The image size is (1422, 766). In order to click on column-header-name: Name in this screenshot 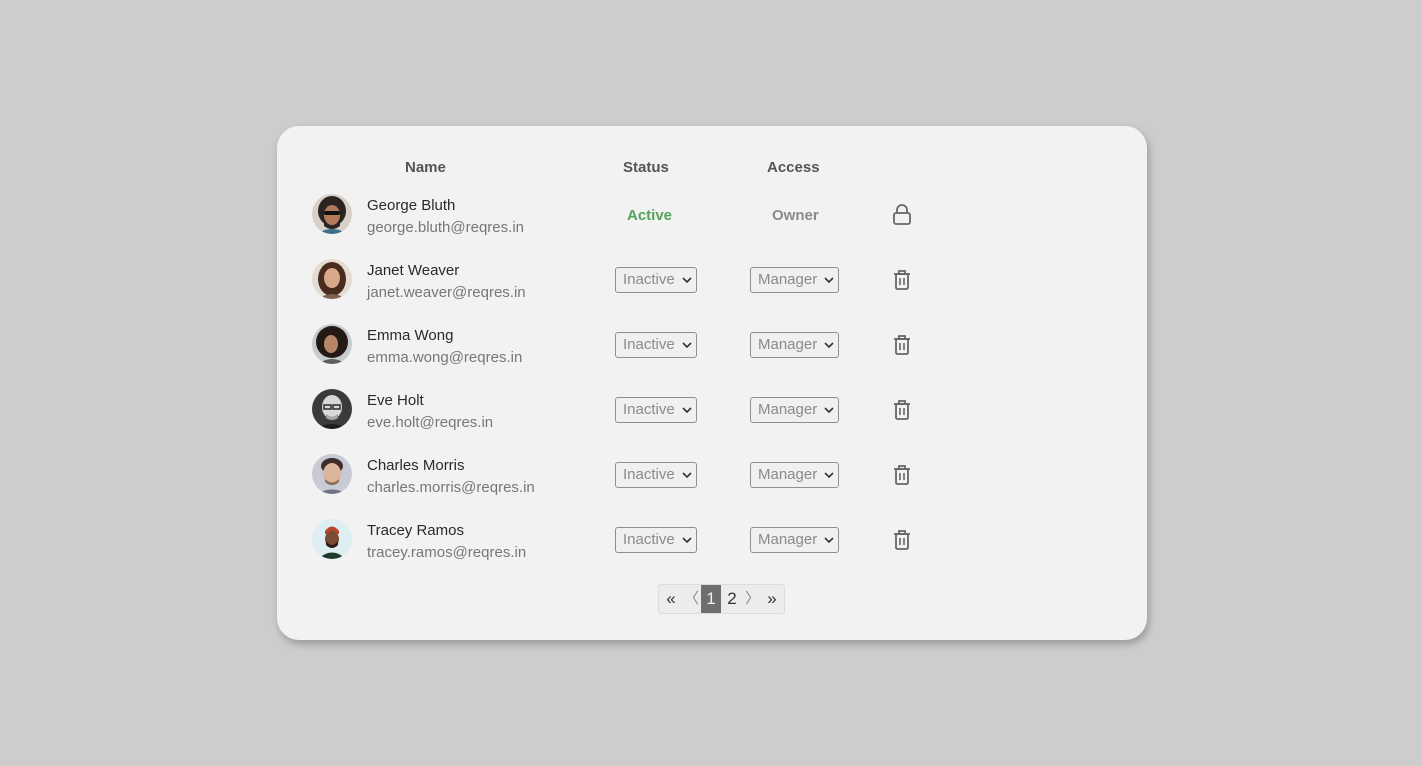, I will do `click(425, 167)`.